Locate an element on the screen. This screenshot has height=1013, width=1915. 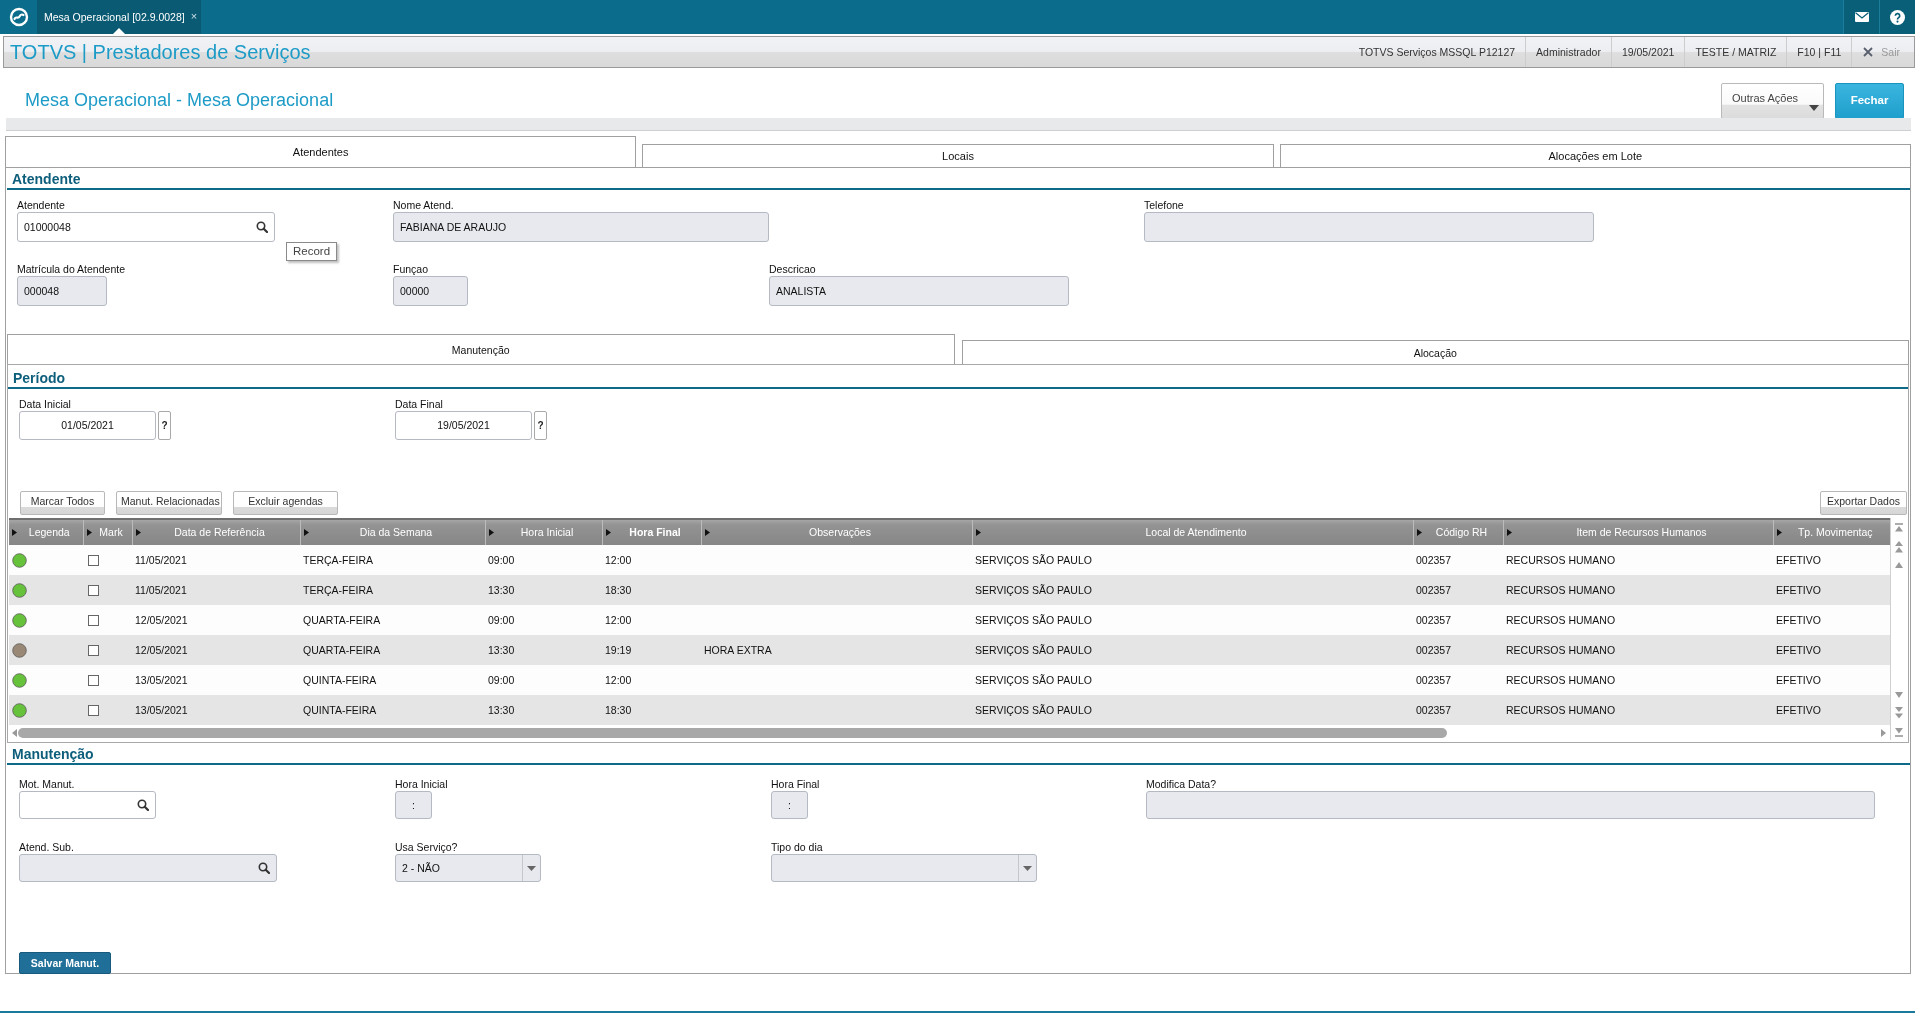
toolbar-button: Marcar Todos is located at coordinates (62, 503).